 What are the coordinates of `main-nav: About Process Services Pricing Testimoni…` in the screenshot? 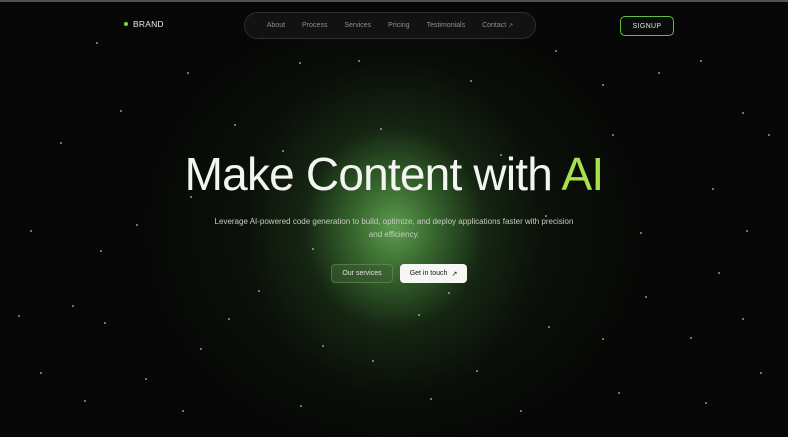 It's located at (390, 25).